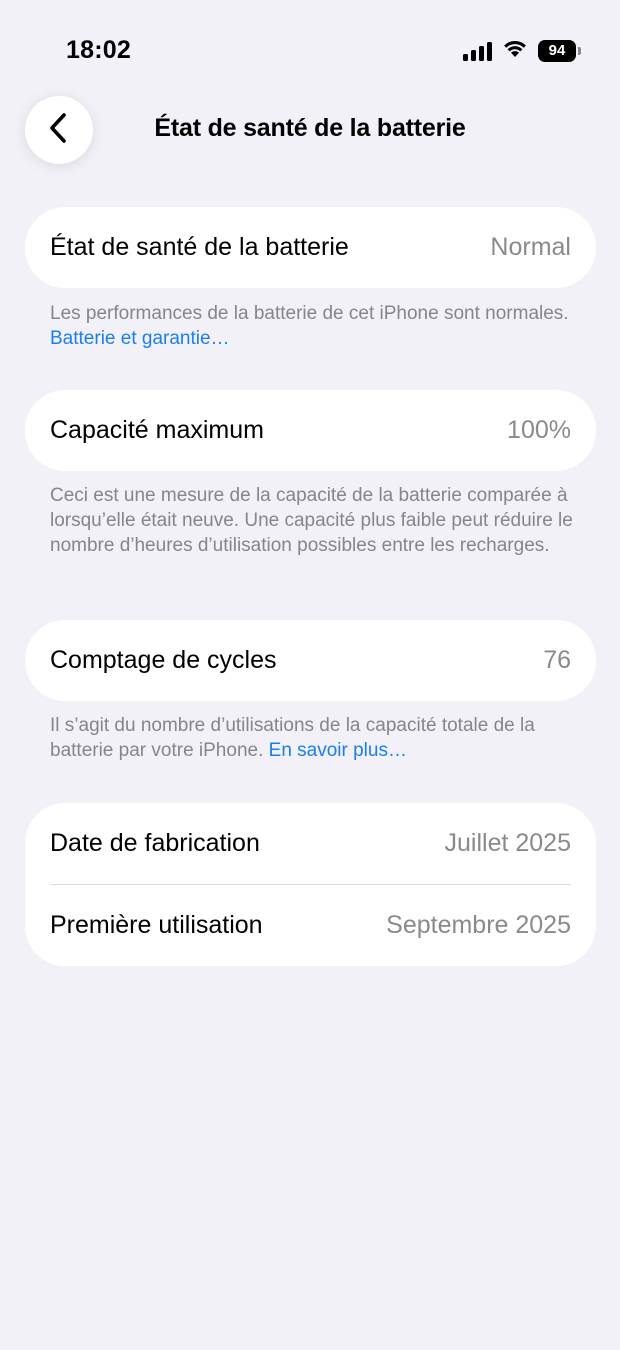 The image size is (620, 1350). Describe the element at coordinates (310, 50) in the screenshot. I see `status-bar: 18:02 94` at that location.